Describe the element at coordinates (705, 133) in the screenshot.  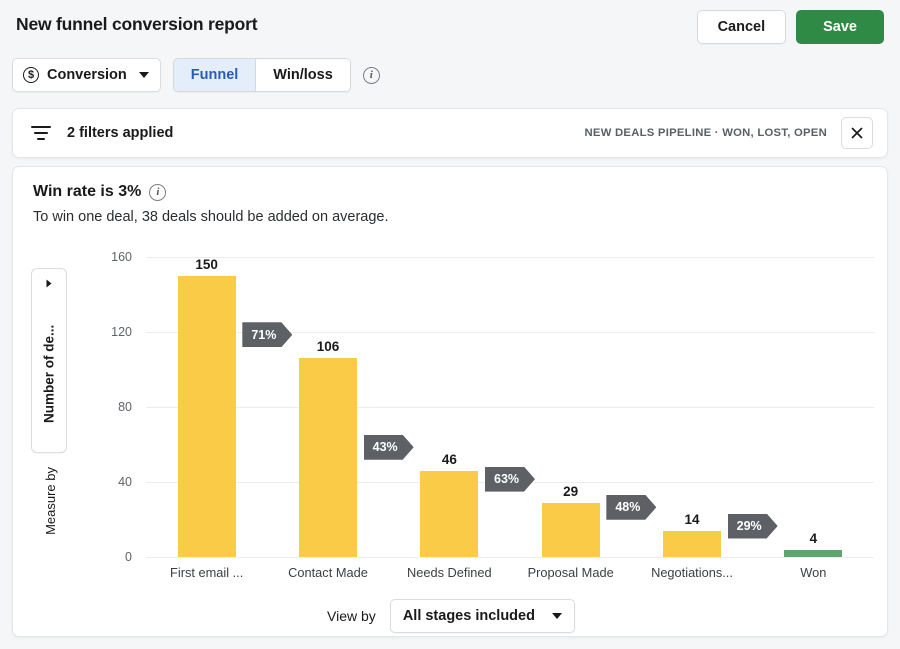
I see `filters-meta-text: NEW DEALS PIPELINE · WON, LOST, OPEN` at that location.